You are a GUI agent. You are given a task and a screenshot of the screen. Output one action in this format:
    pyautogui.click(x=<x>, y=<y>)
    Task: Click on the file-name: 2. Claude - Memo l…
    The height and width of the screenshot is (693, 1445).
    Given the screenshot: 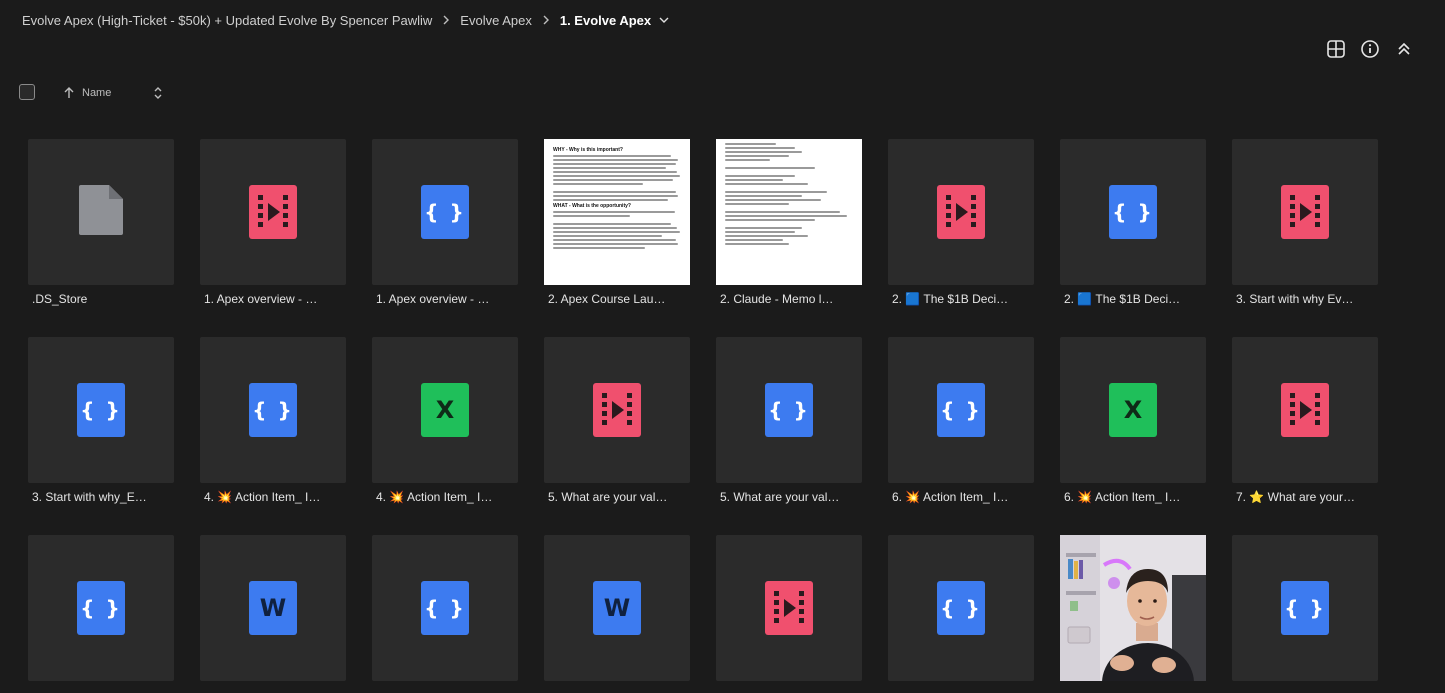 What is the action you would take?
    pyautogui.click(x=777, y=299)
    